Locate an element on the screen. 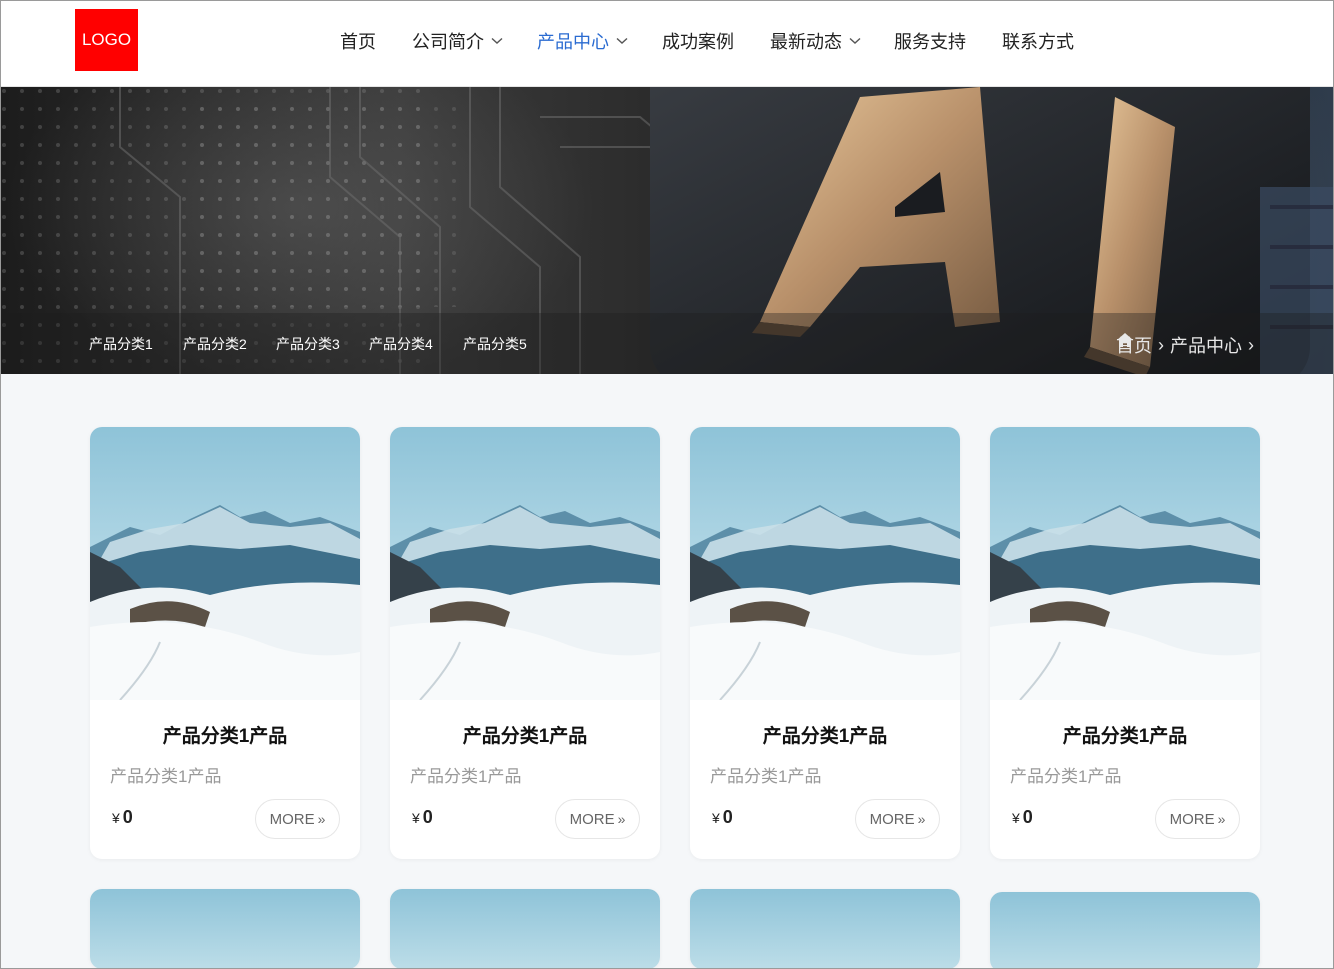 This screenshot has width=1334, height=969. main-nav: 首页 公司简介 产品中心 成功案例 最新动态 服务支持 联系方式 is located at coordinates (667, 40).